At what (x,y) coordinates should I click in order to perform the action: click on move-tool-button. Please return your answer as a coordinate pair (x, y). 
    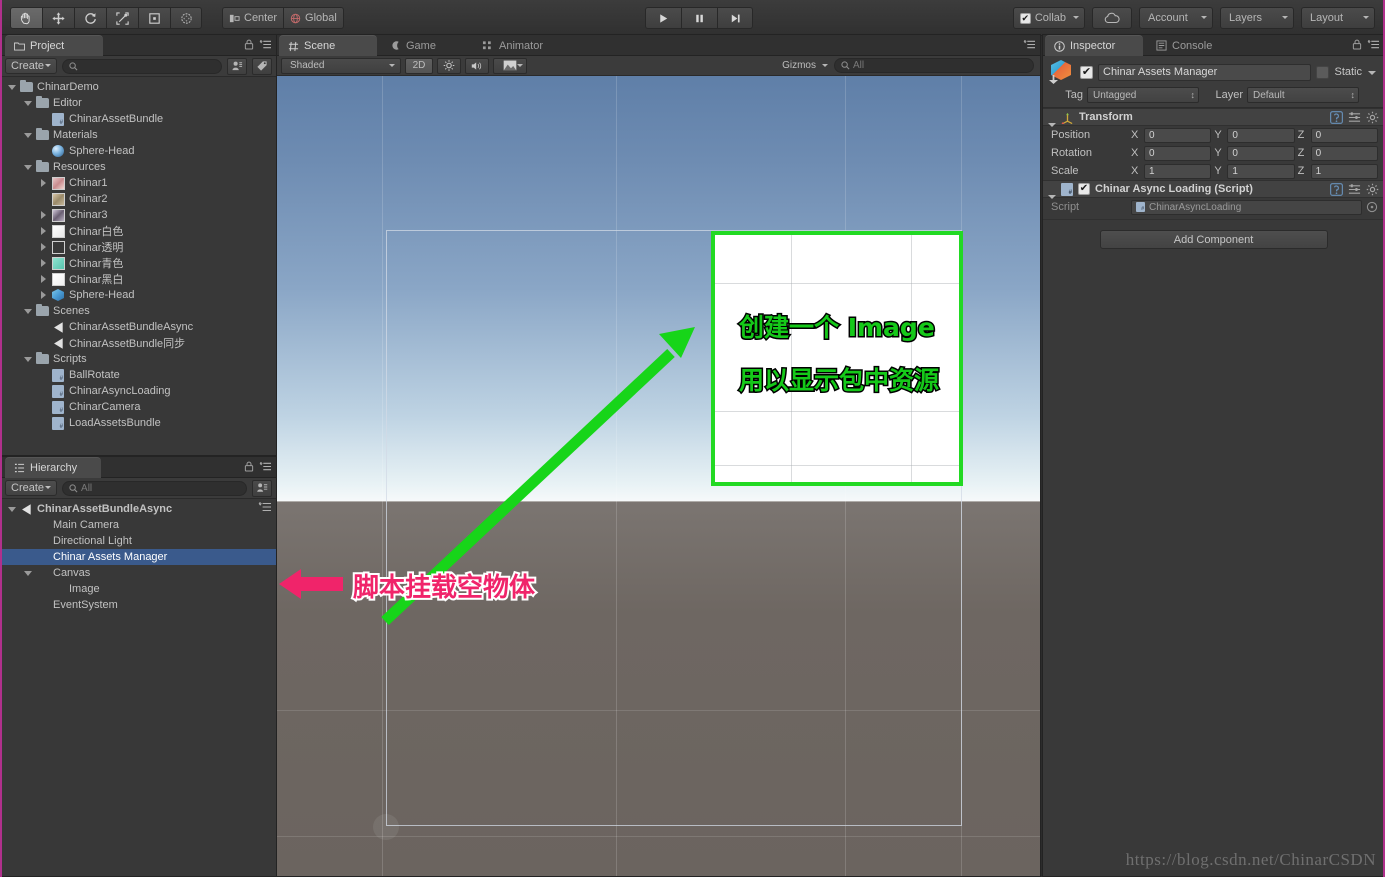
    Looking at the image, I should click on (58, 18).